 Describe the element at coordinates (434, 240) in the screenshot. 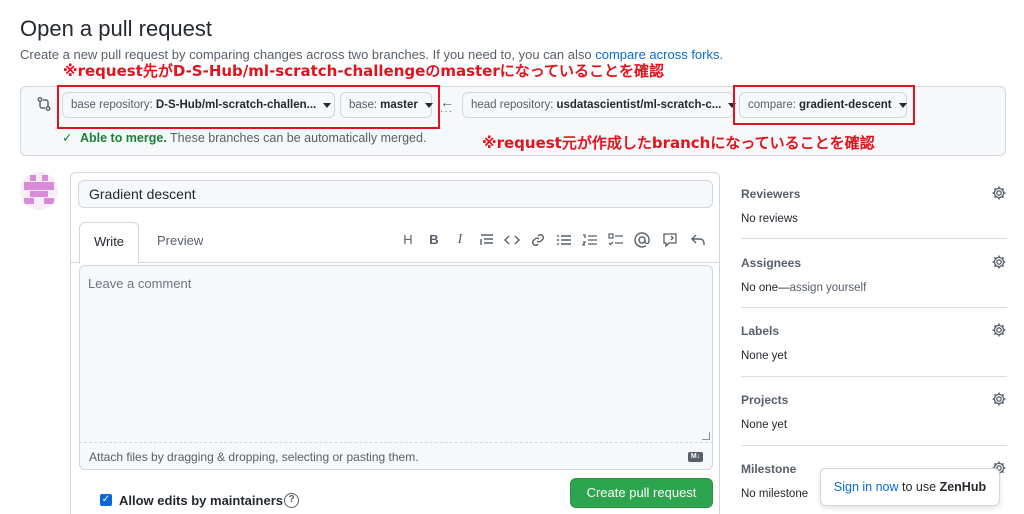

I see `bold-icon: B` at that location.